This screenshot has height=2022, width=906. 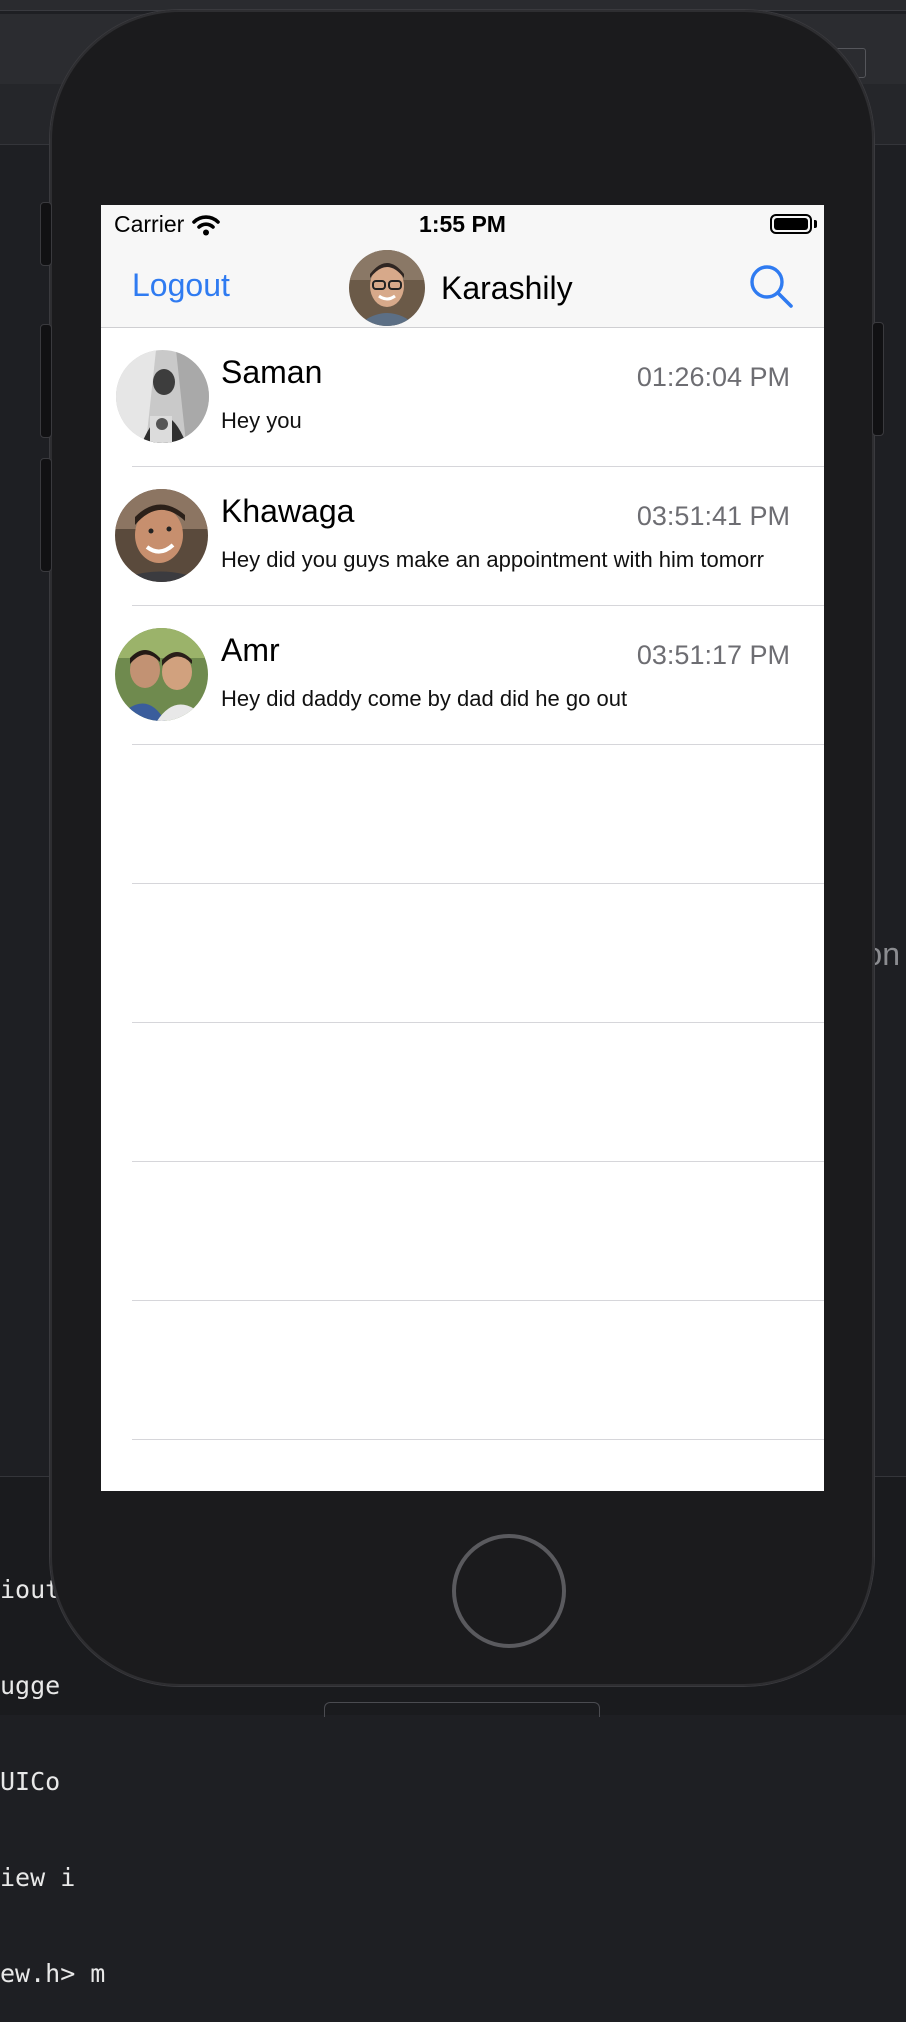 What do you see at coordinates (462, 1709) in the screenshot?
I see `bottom-tab` at bounding box center [462, 1709].